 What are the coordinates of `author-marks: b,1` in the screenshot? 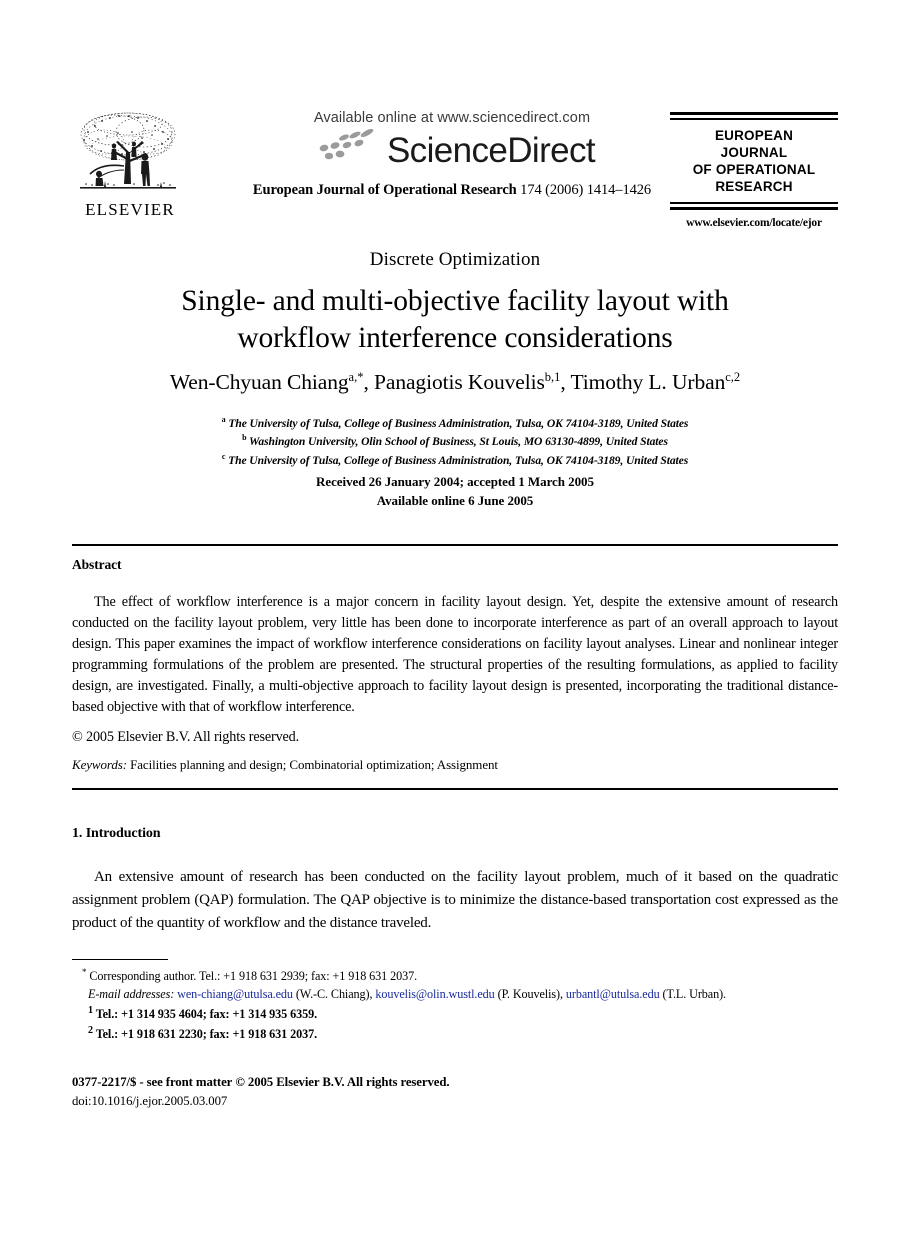 It's located at (552, 377).